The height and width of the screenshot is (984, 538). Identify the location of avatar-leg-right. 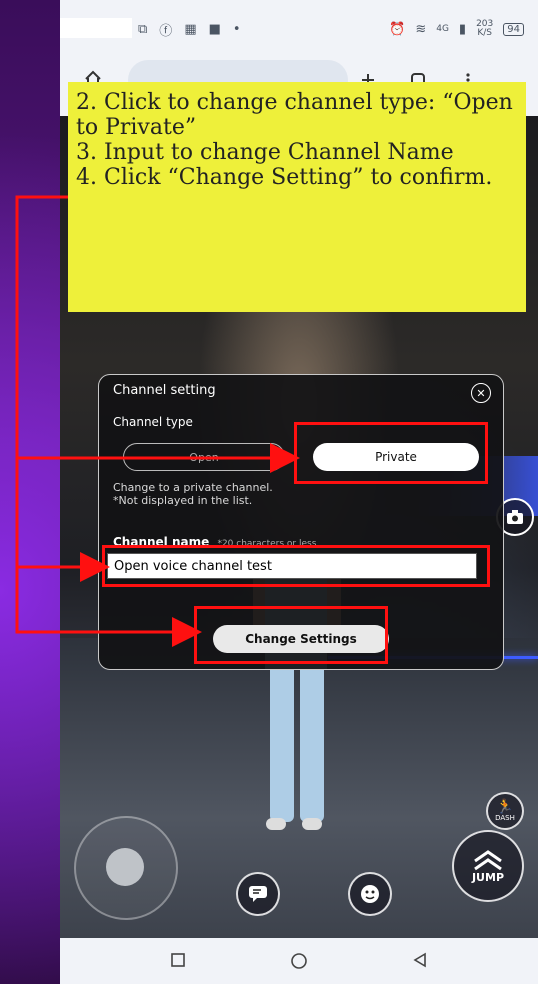
(312, 737).